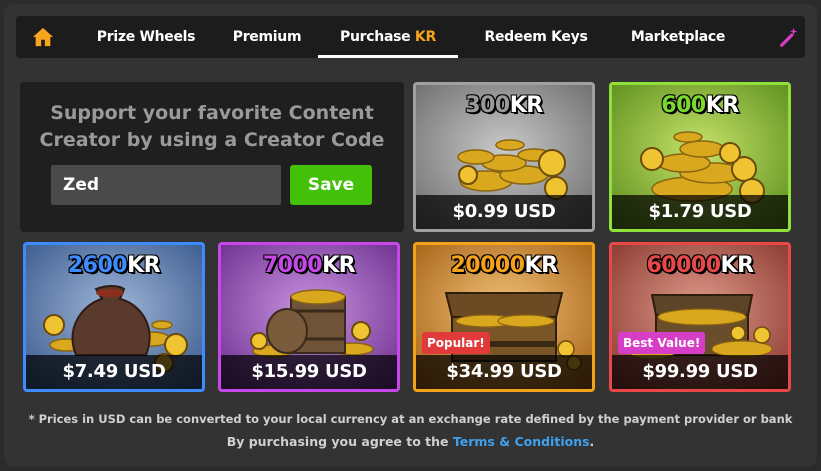 This screenshot has width=821, height=471. Describe the element at coordinates (487, 105) in the screenshot. I see `kr-amount-number: 300` at that location.